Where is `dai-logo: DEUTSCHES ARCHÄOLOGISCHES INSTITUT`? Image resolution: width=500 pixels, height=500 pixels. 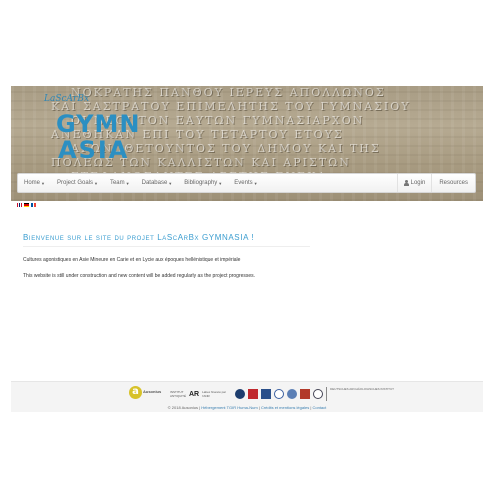 dai-logo: DEUTSCHES ARCHÄOLOGISCHES INSTITUT is located at coordinates (362, 394).